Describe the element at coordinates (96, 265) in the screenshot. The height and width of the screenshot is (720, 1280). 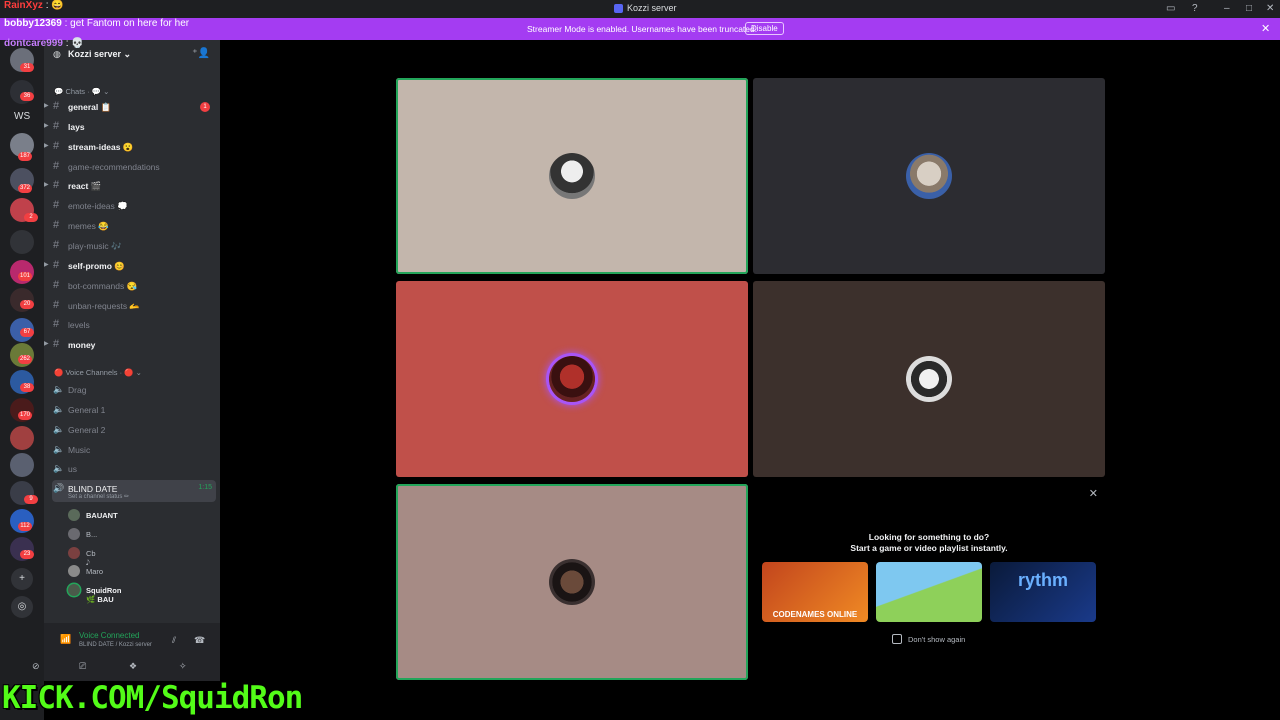
I see `channel-name: self-promo 😊` at that location.